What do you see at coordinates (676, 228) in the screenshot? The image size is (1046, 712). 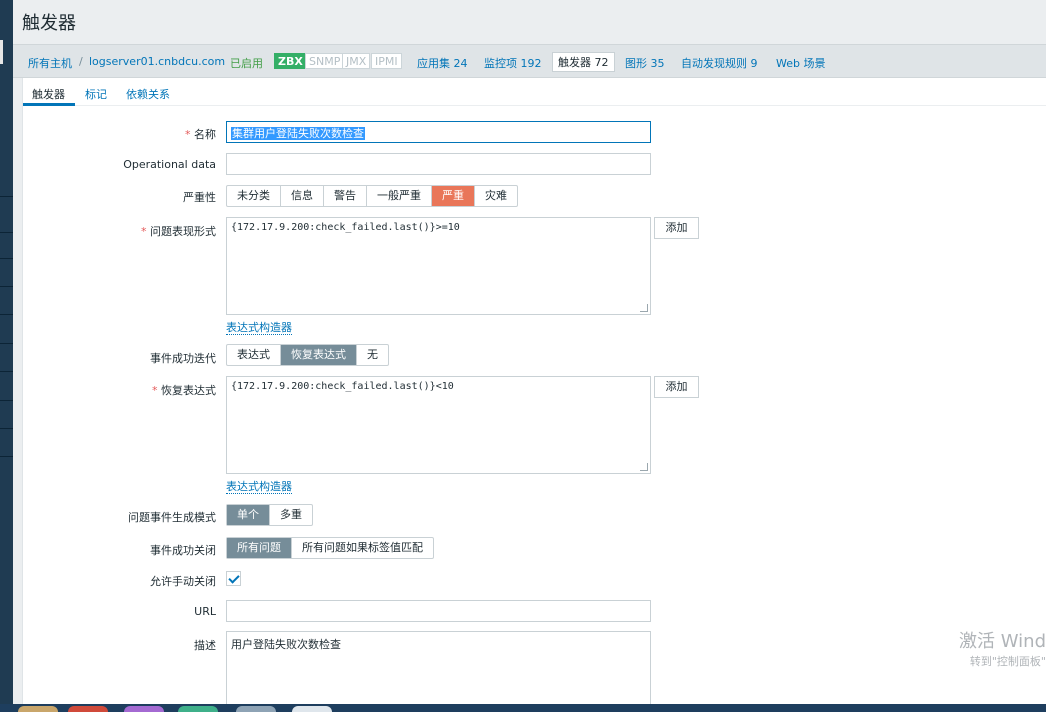 I see `add-problem-expression-button: 添加` at bounding box center [676, 228].